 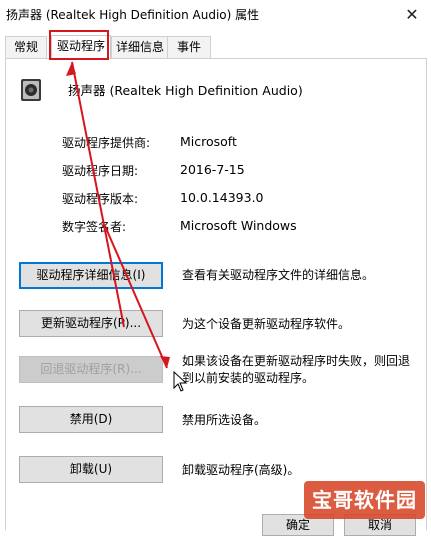 I want to click on disable-description: 禁用所选设备。, so click(x=224, y=420).